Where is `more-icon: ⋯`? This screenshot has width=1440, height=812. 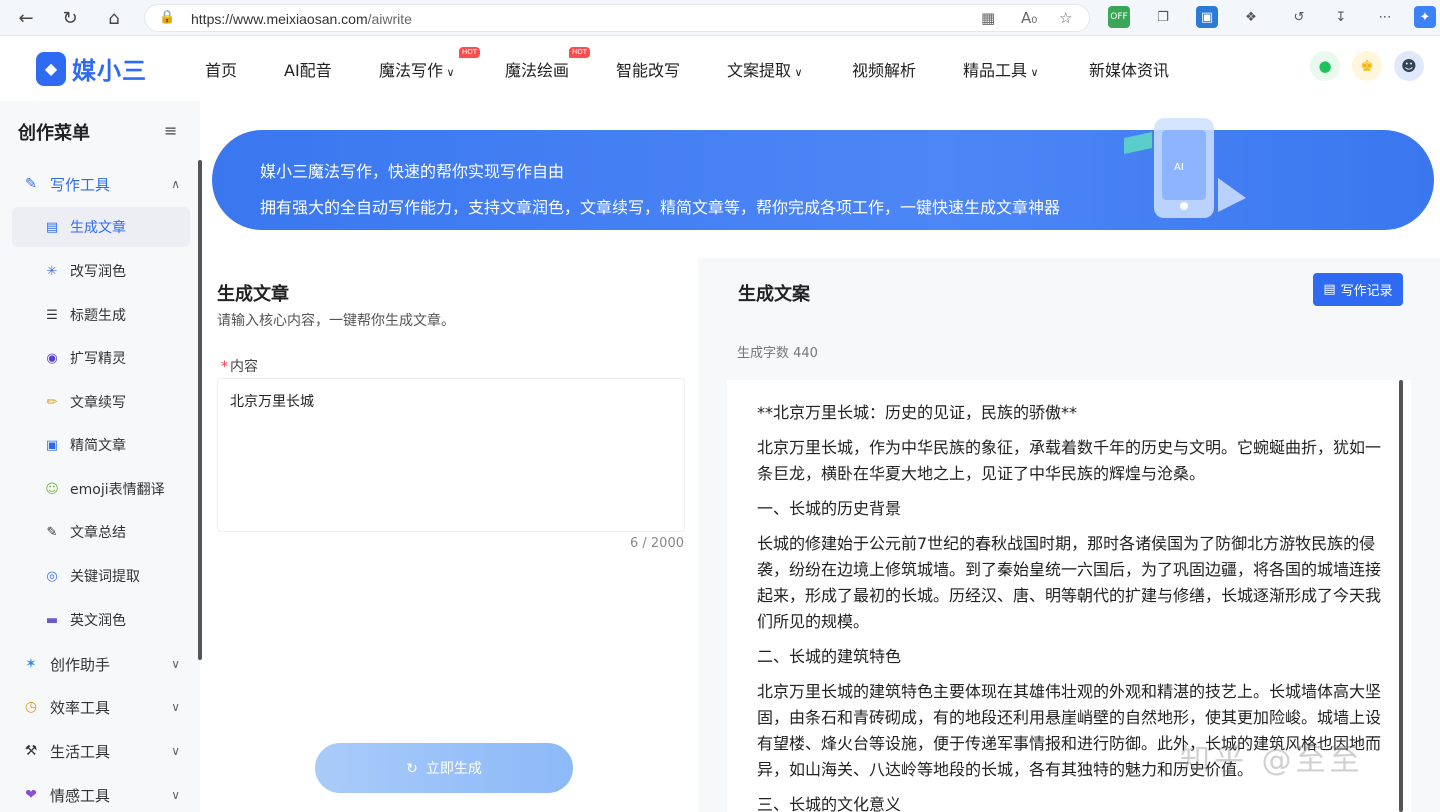
more-icon: ⋯ is located at coordinates (1385, 17).